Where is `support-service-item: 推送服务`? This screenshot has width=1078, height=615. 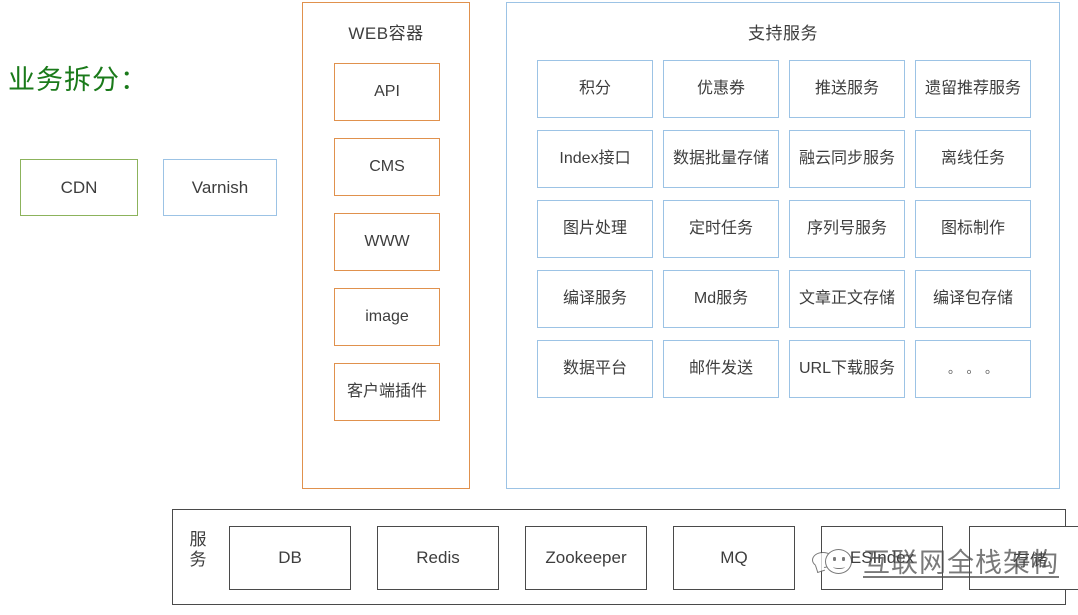 support-service-item: 推送服务 is located at coordinates (847, 89).